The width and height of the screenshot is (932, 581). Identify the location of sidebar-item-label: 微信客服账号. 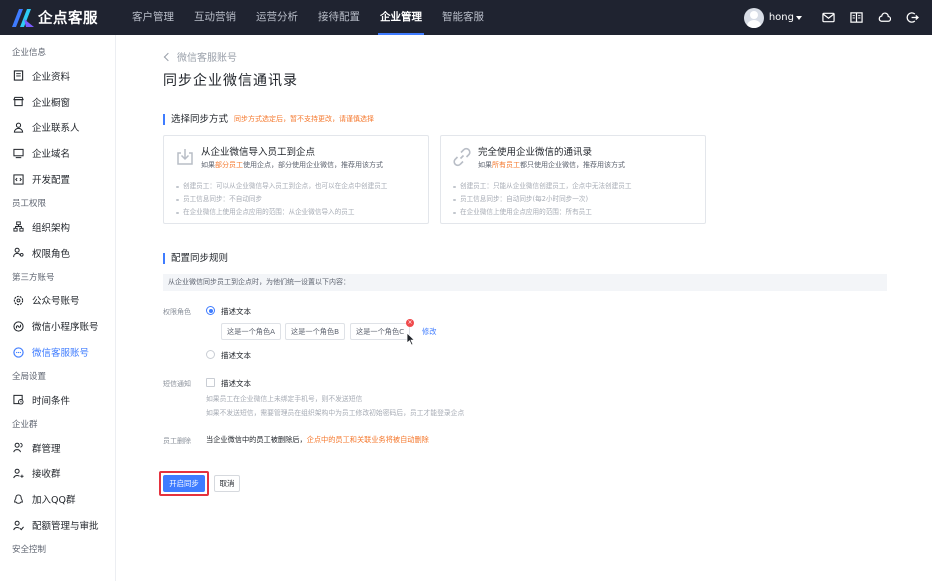
(61, 354).